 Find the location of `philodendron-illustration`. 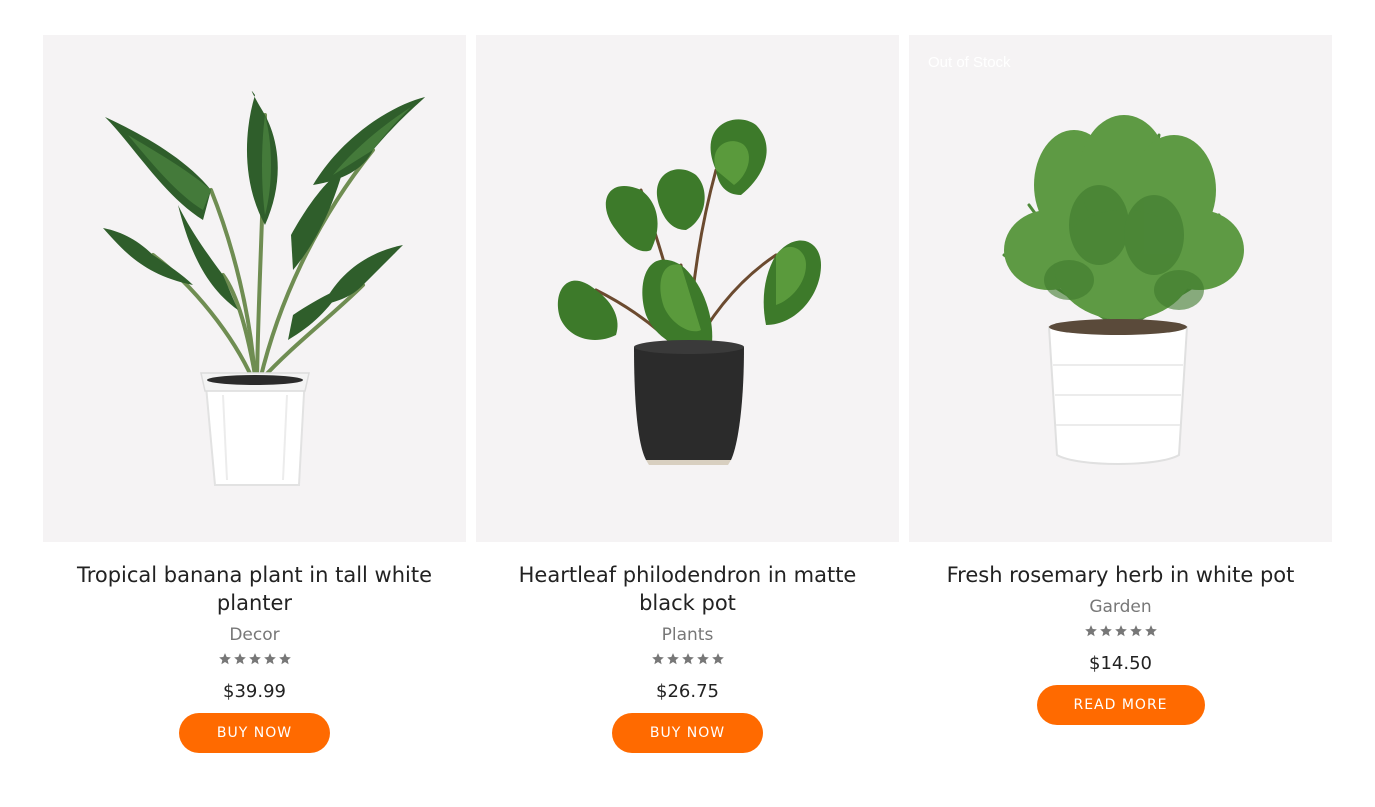

philodendron-illustration is located at coordinates (689, 292).